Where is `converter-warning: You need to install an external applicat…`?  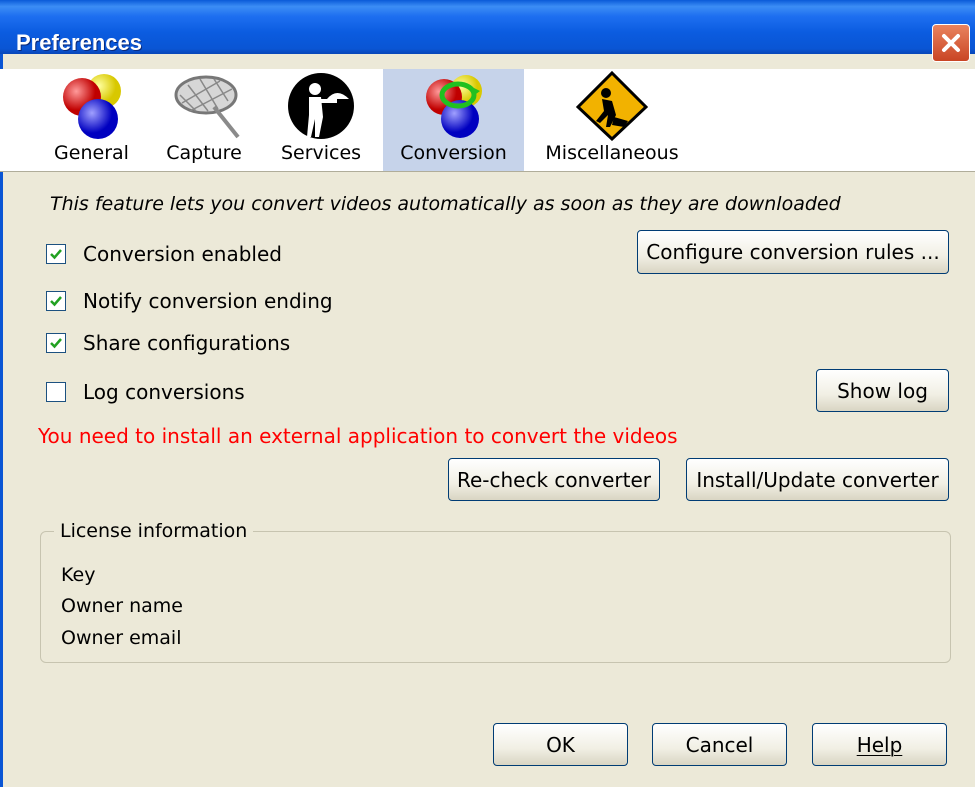 converter-warning: You need to install an external applicat… is located at coordinates (358, 436).